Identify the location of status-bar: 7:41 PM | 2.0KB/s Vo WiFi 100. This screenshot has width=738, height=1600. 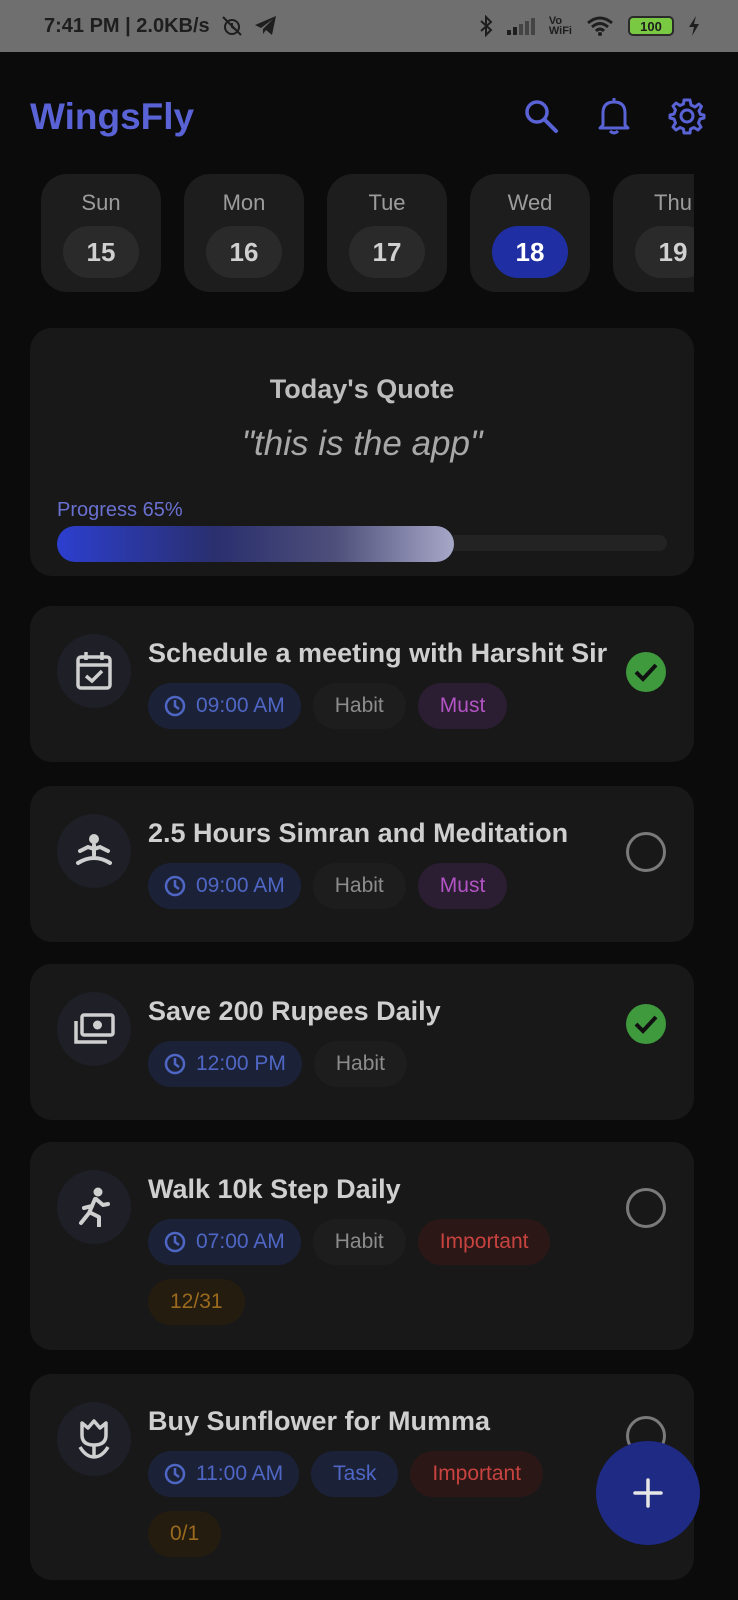
(369, 26).